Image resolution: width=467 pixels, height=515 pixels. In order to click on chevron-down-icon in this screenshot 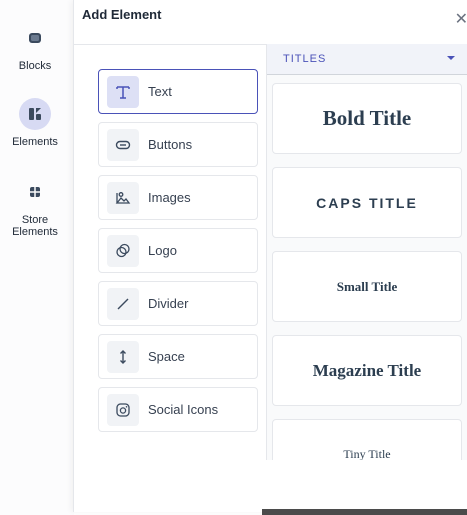, I will do `click(451, 58)`.